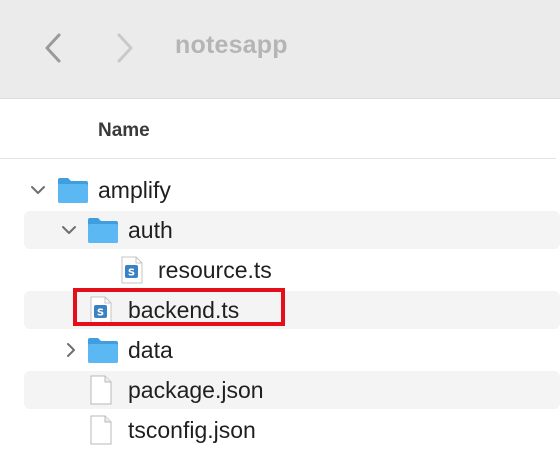  I want to click on file-name: resource.ts, so click(215, 270).